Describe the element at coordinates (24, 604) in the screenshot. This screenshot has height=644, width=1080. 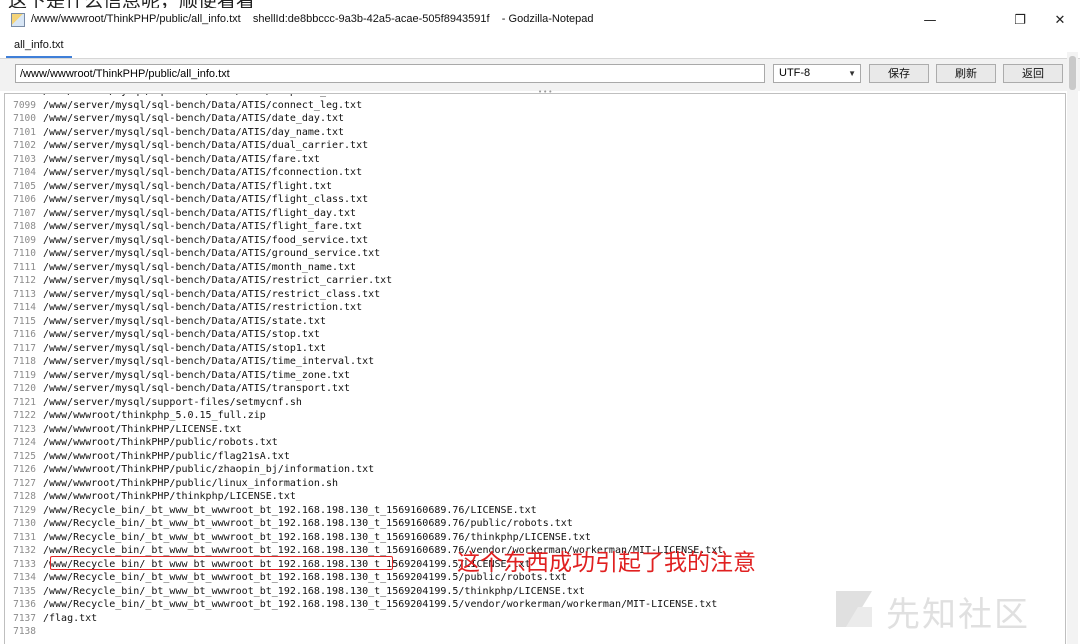
I see `line-number: 7136` at that location.